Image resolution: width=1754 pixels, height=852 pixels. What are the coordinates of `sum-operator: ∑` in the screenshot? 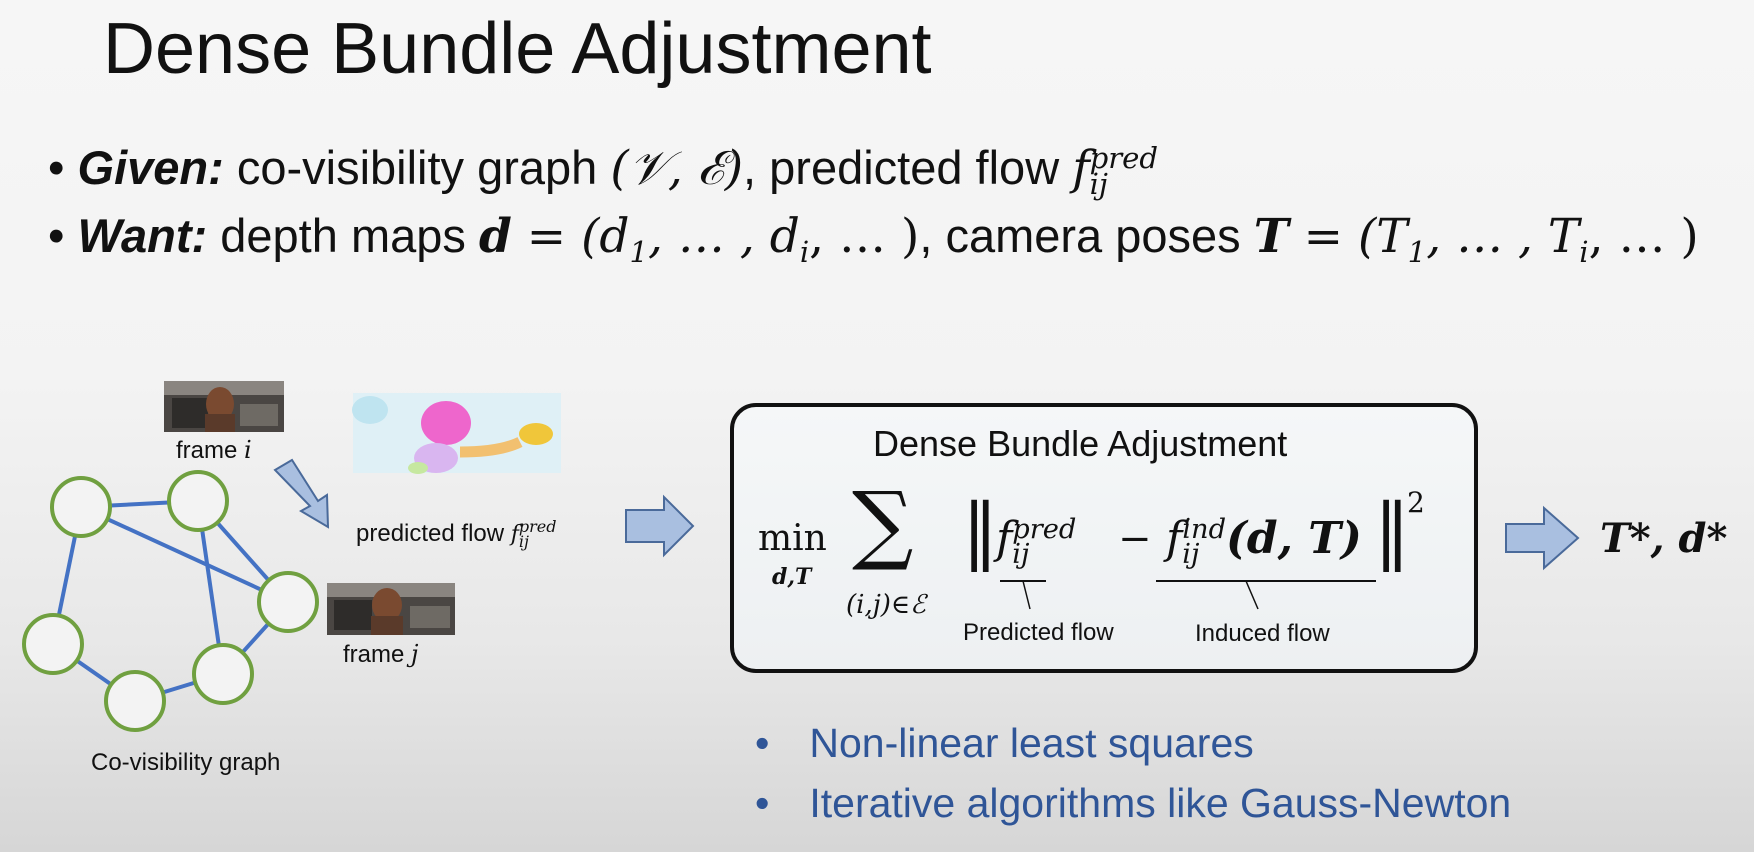 It's located at (883, 524).